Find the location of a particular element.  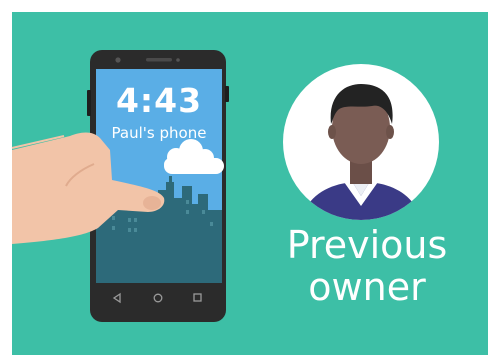

caption-line-1: Previous is located at coordinates (367, 245).